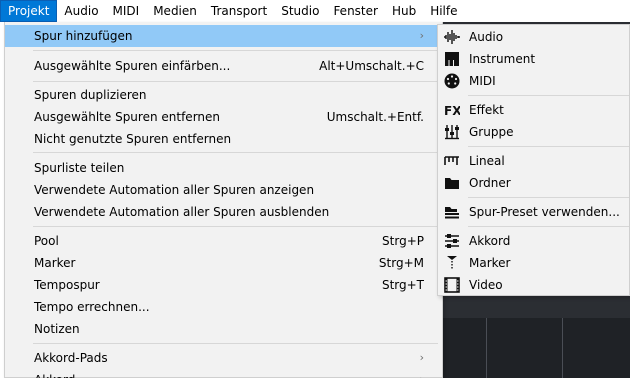 This screenshot has width=630, height=378. Describe the element at coordinates (223, 373) in the screenshot. I see `menu-item-akkord: Akkord... ›` at that location.